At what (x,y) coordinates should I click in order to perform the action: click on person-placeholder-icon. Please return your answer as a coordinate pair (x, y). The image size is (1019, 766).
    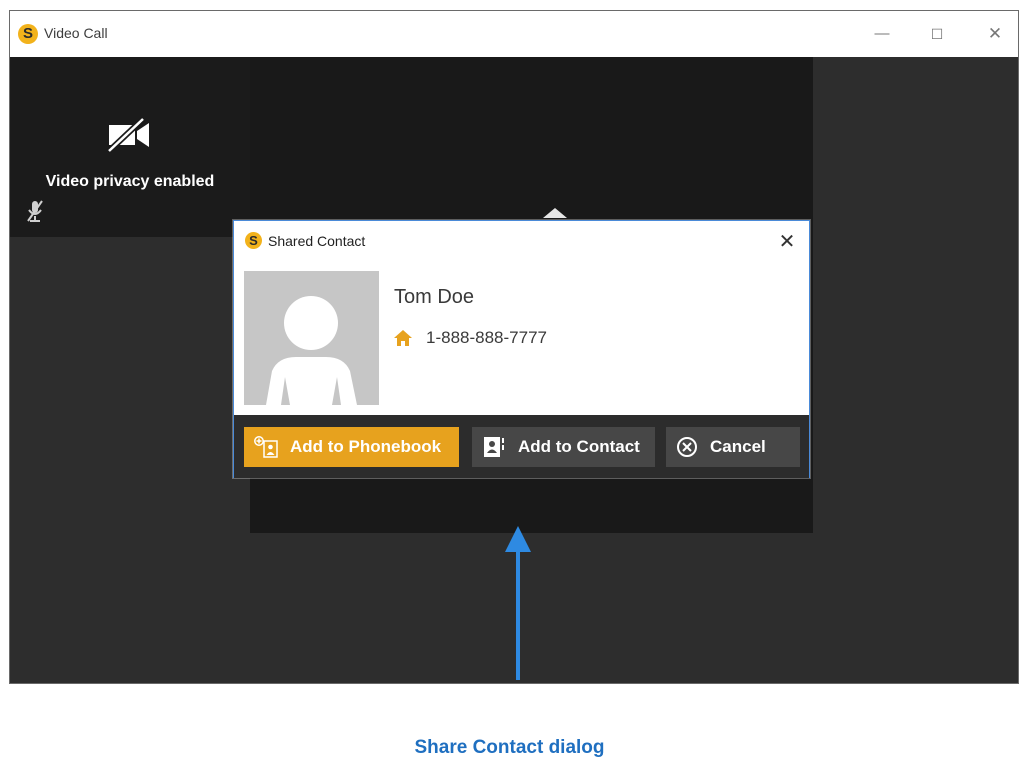
    Looking at the image, I should click on (311, 350).